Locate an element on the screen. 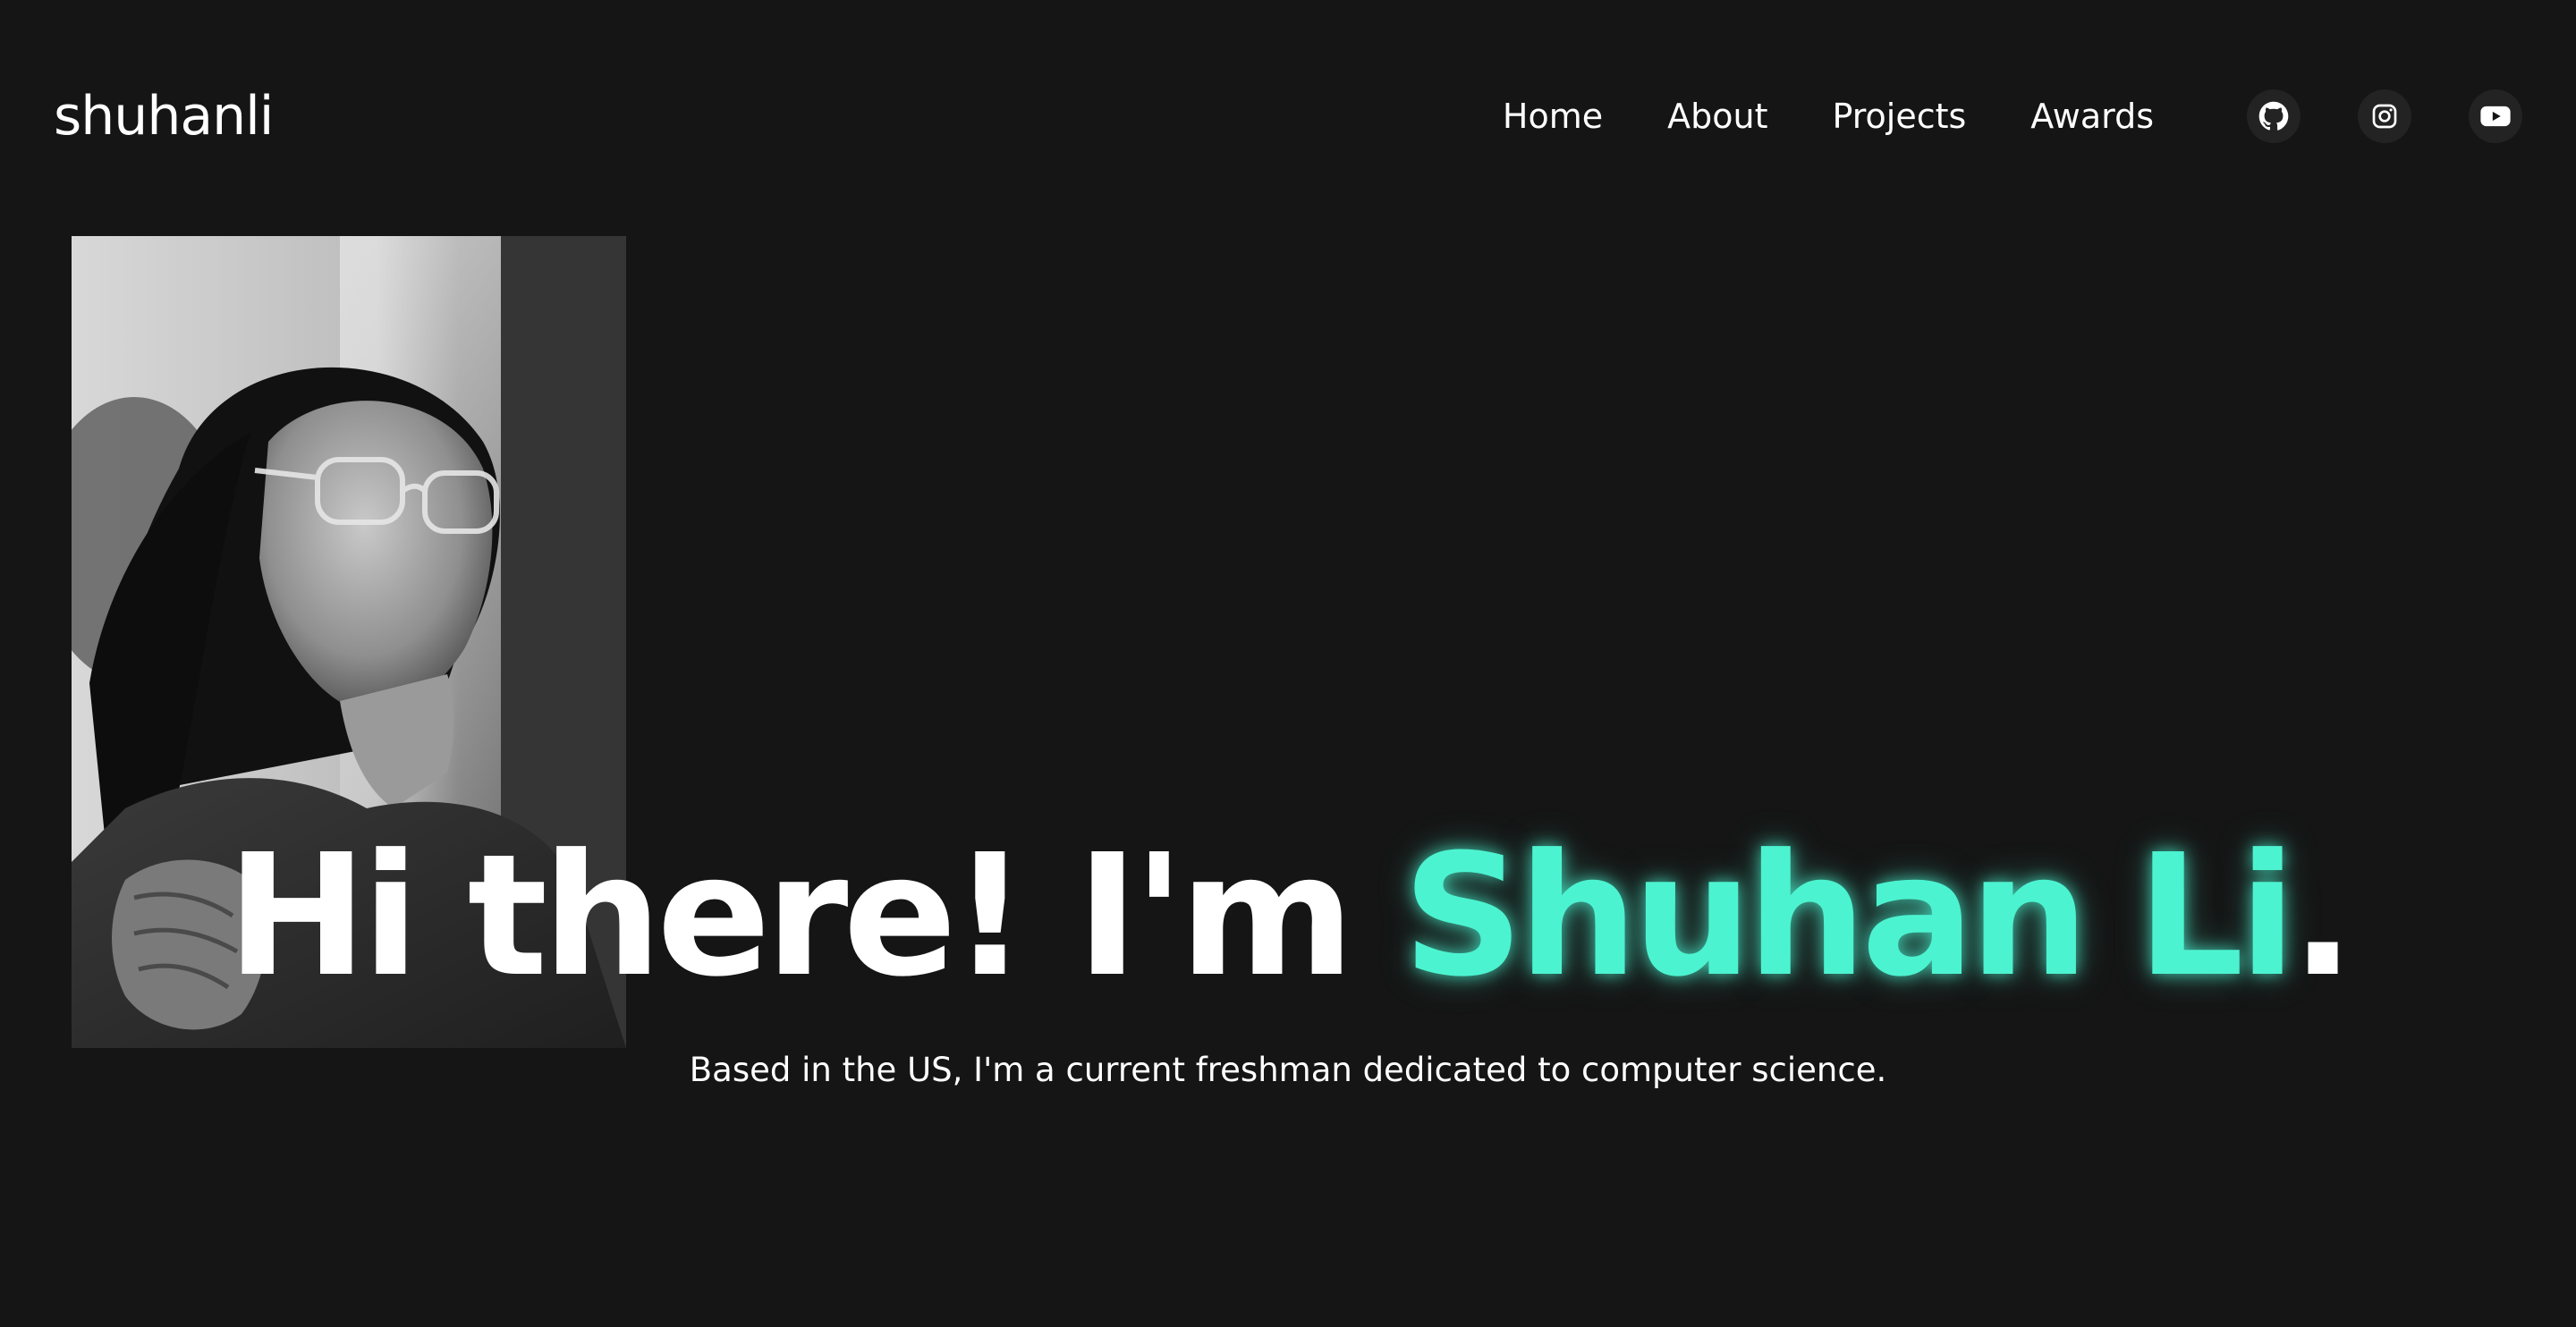  site-logo-link: shuhanli is located at coordinates (164, 116).